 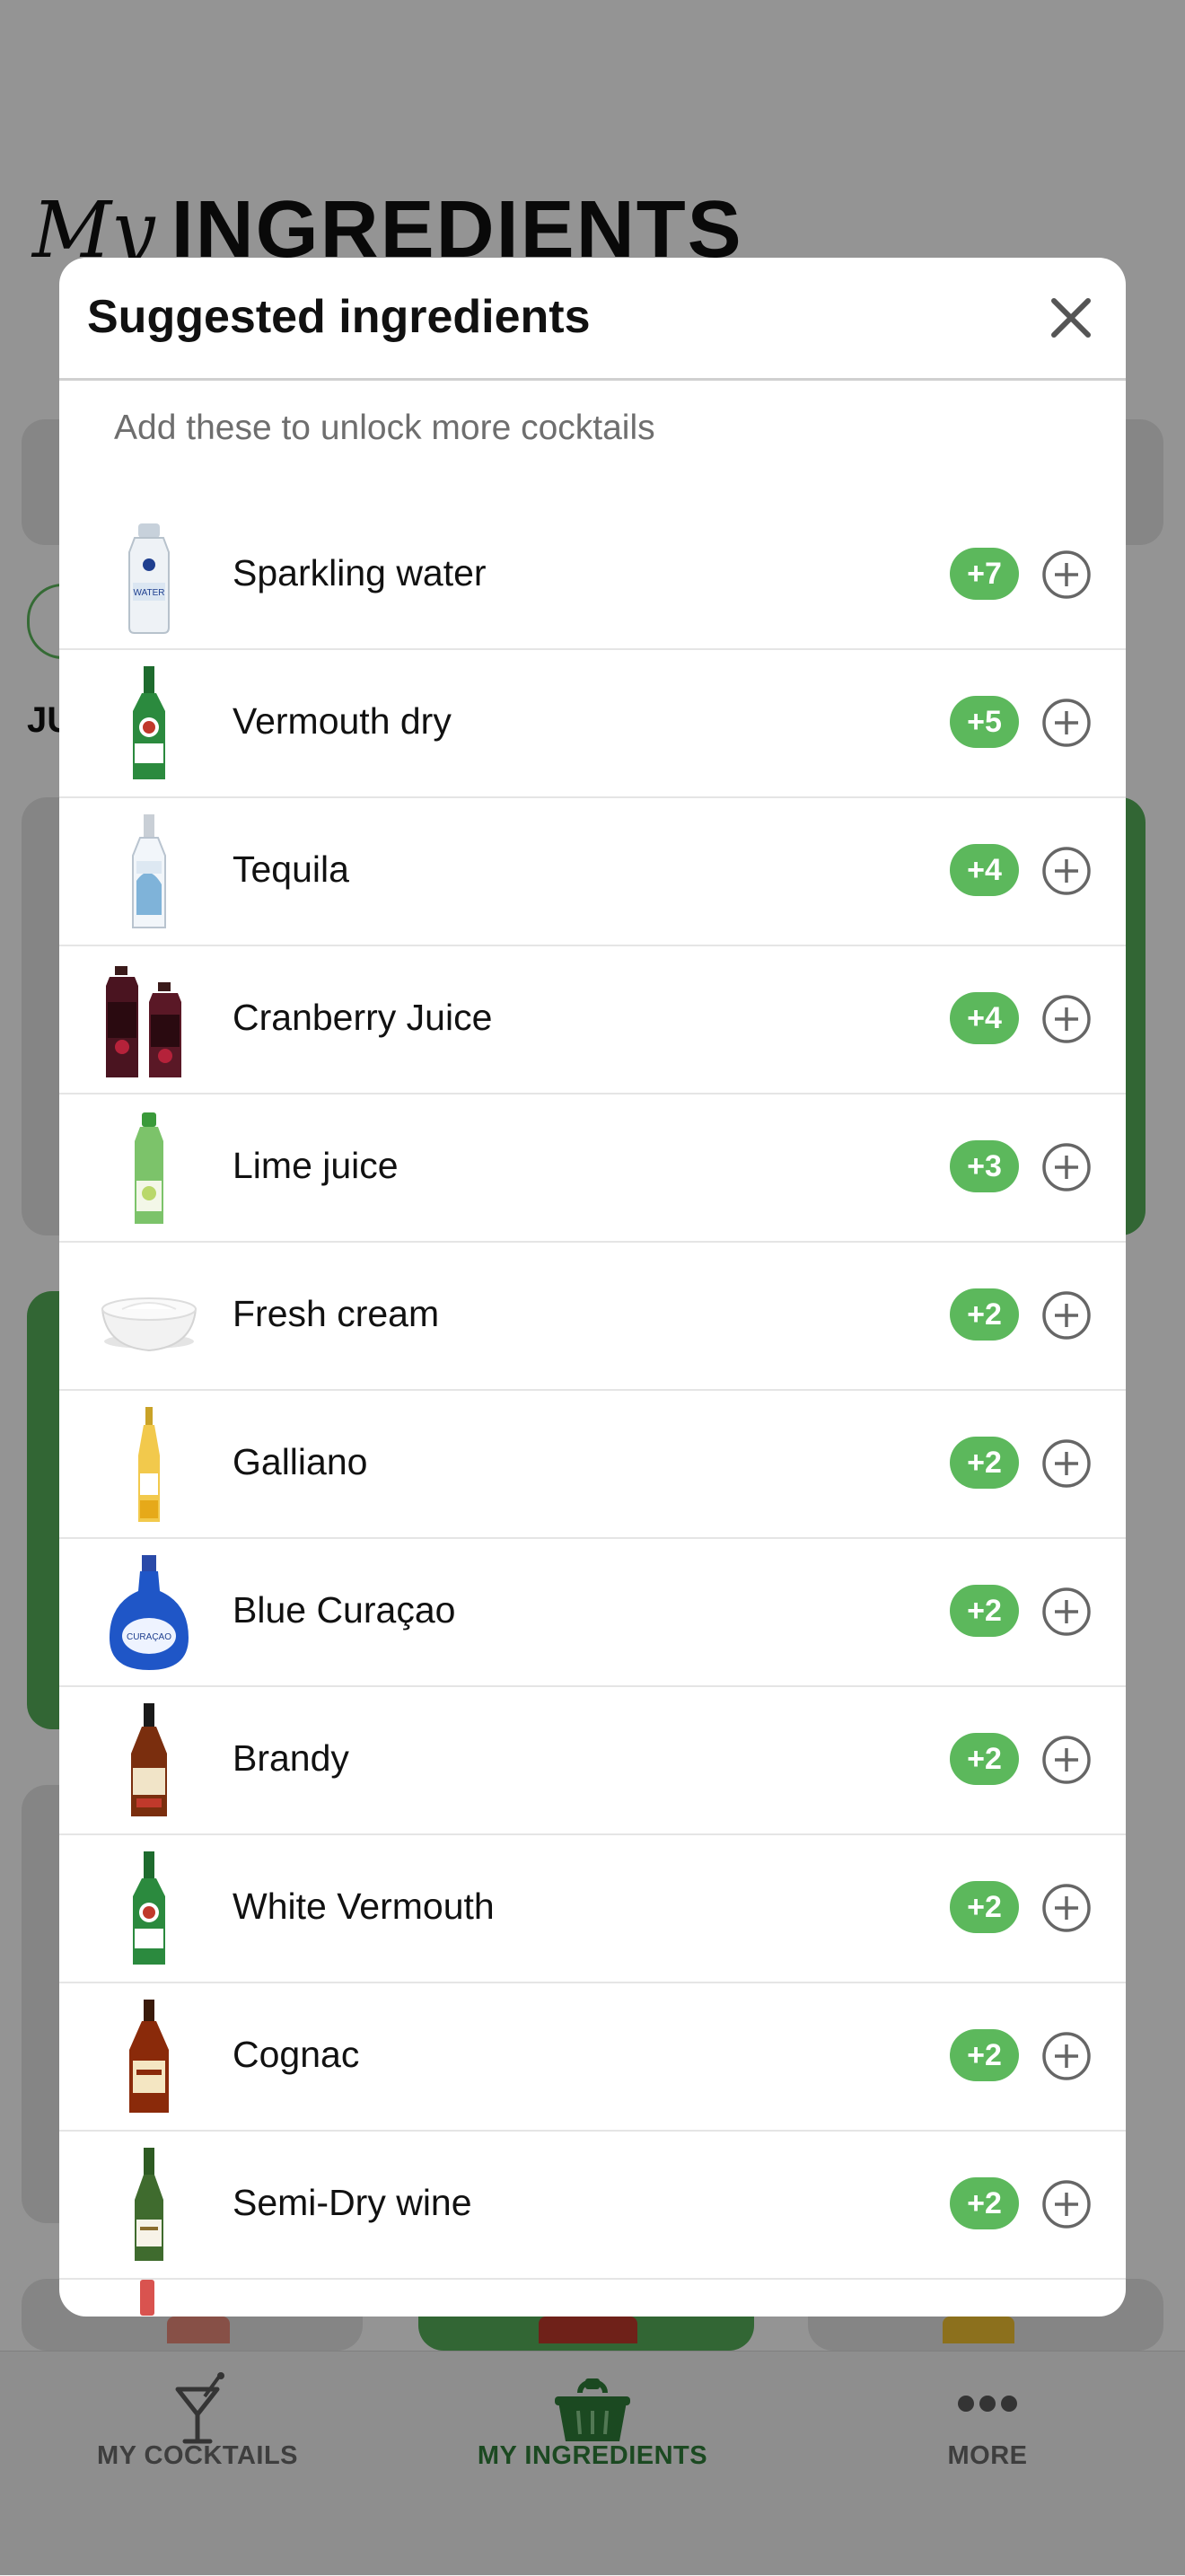 What do you see at coordinates (984, 722) in the screenshot?
I see `unlock-count-badge: +5` at bounding box center [984, 722].